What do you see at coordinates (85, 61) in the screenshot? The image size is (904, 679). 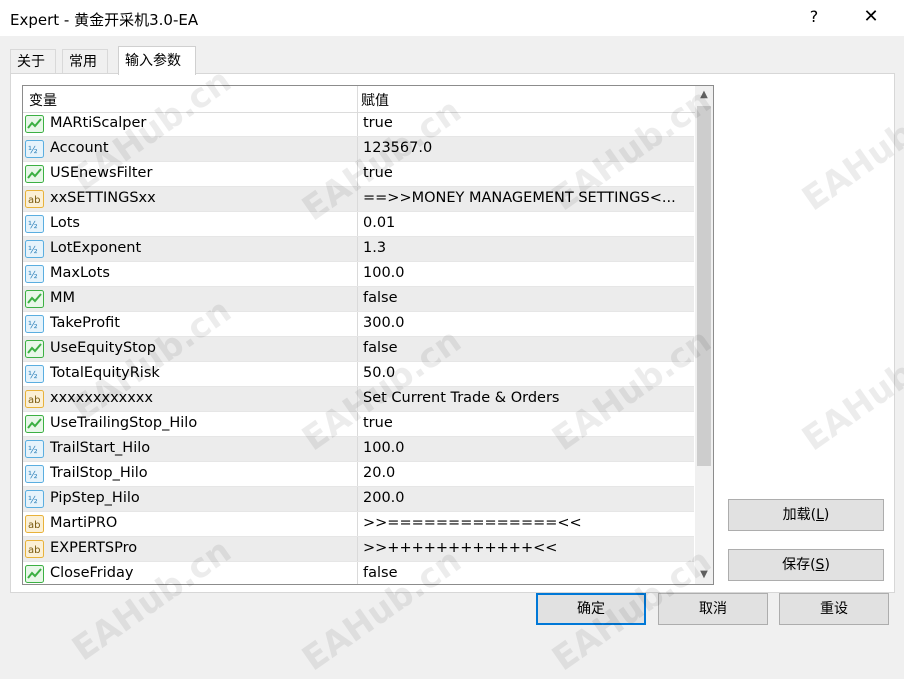 I see `tab-common: 常用` at bounding box center [85, 61].